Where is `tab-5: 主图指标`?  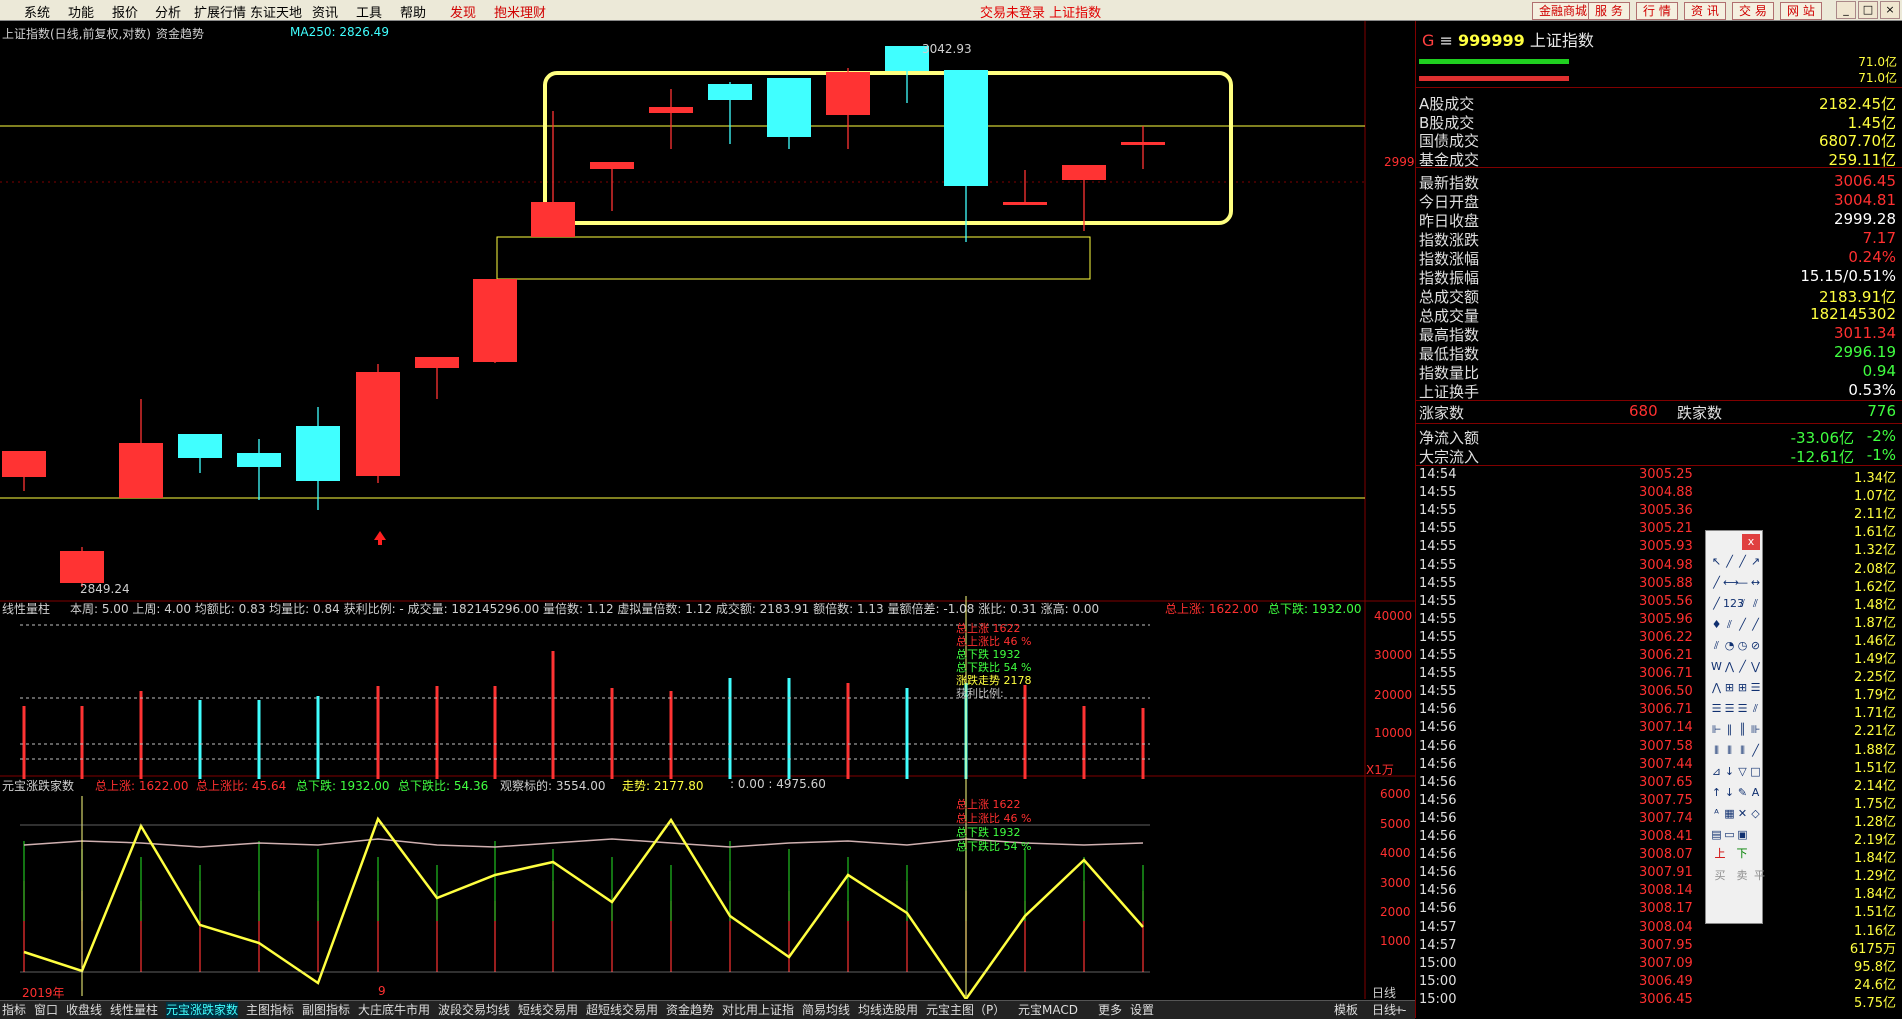 tab-5: 主图指标 is located at coordinates (270, 1010).